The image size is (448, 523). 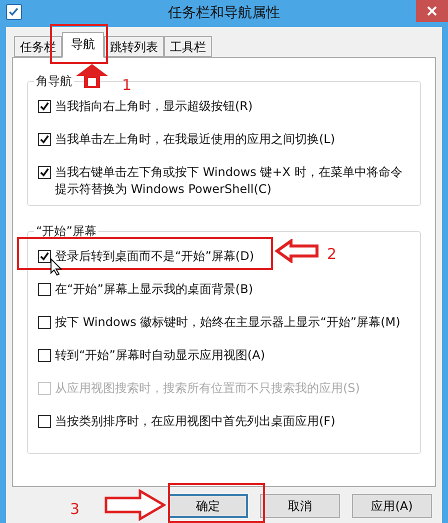 I want to click on checkbox-option: 当我单击左上角时，在我最近使用的应用之间切换(L), so click(x=187, y=139).